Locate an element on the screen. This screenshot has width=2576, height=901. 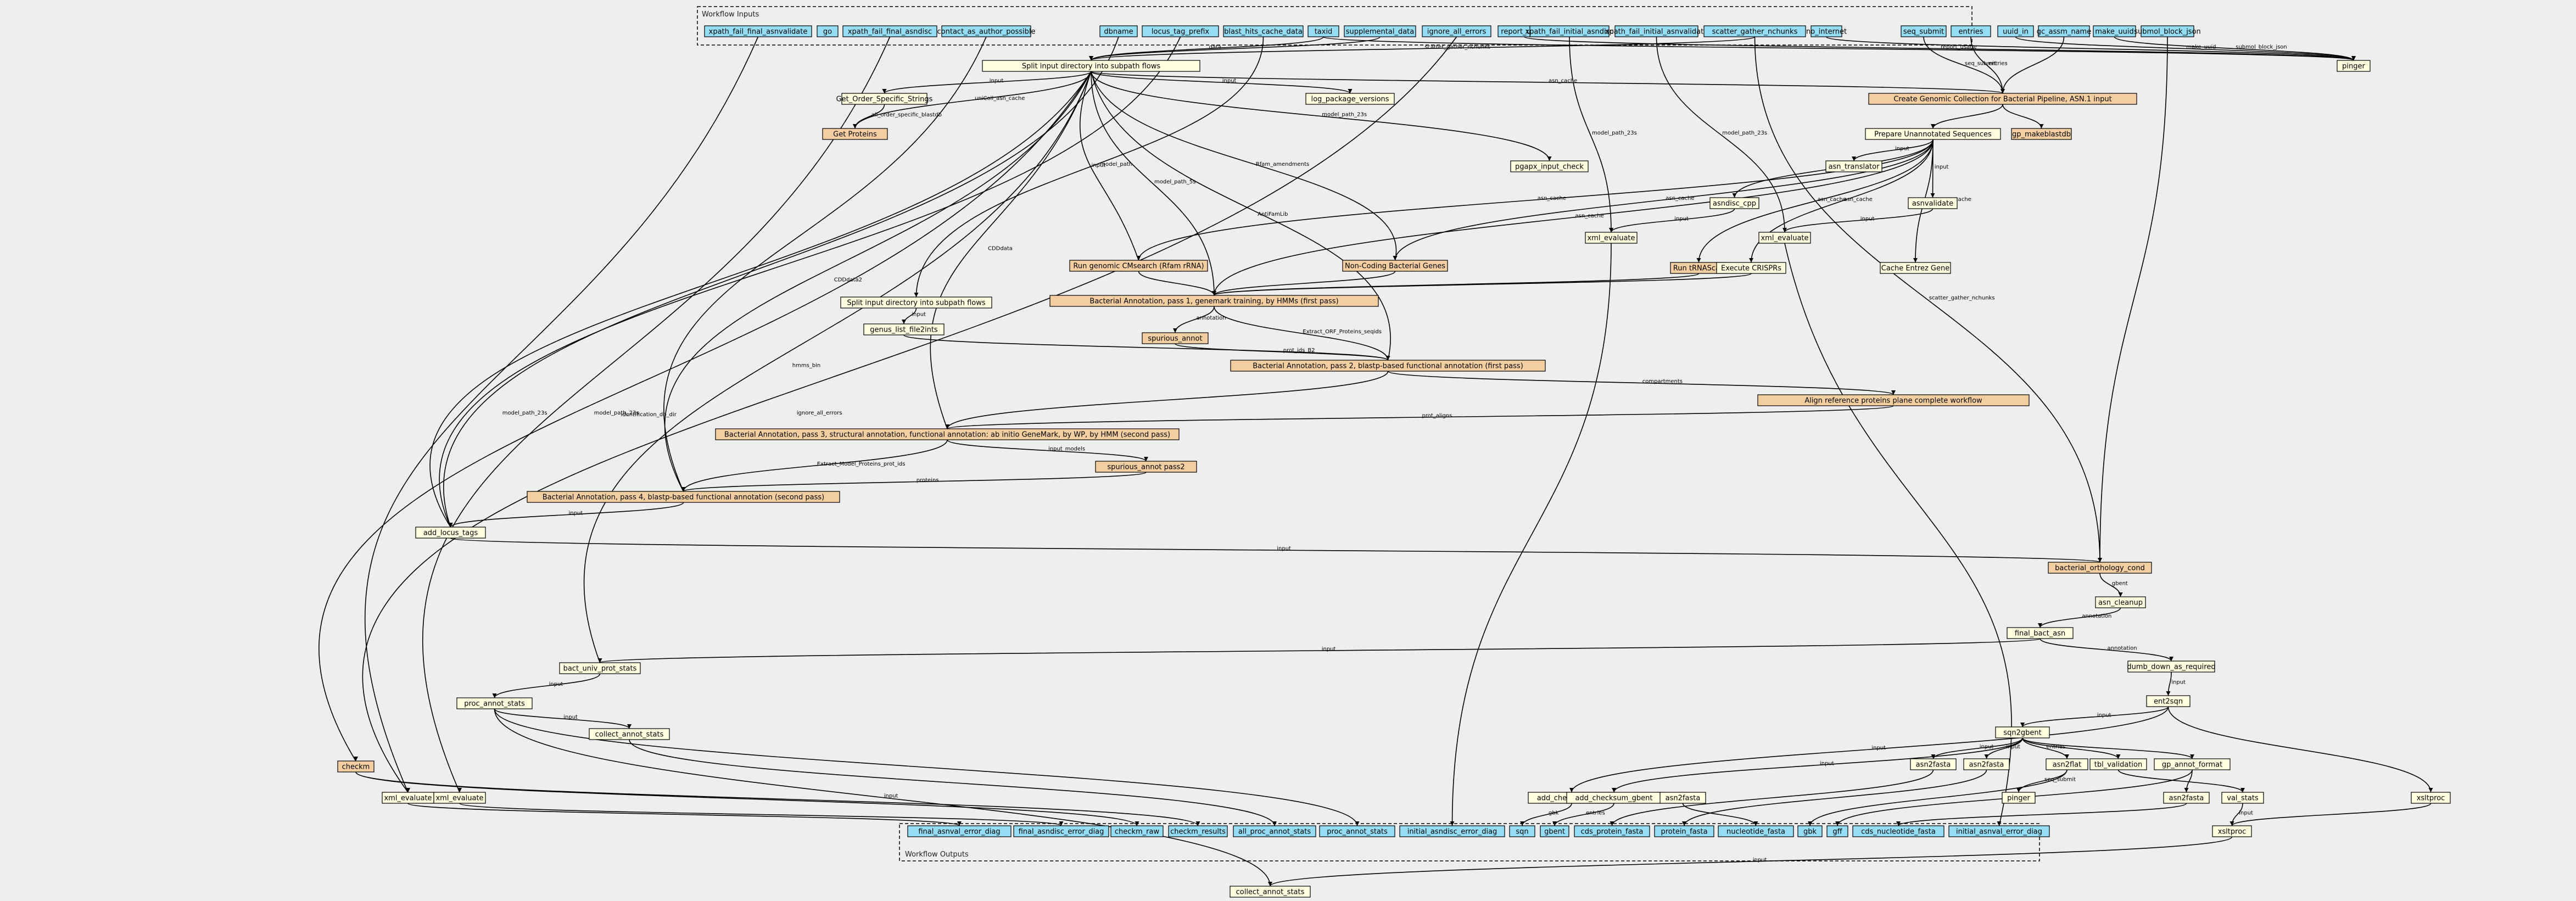
step-gp-makeblastdb: gp_makeblastdb is located at coordinates (2042, 134).